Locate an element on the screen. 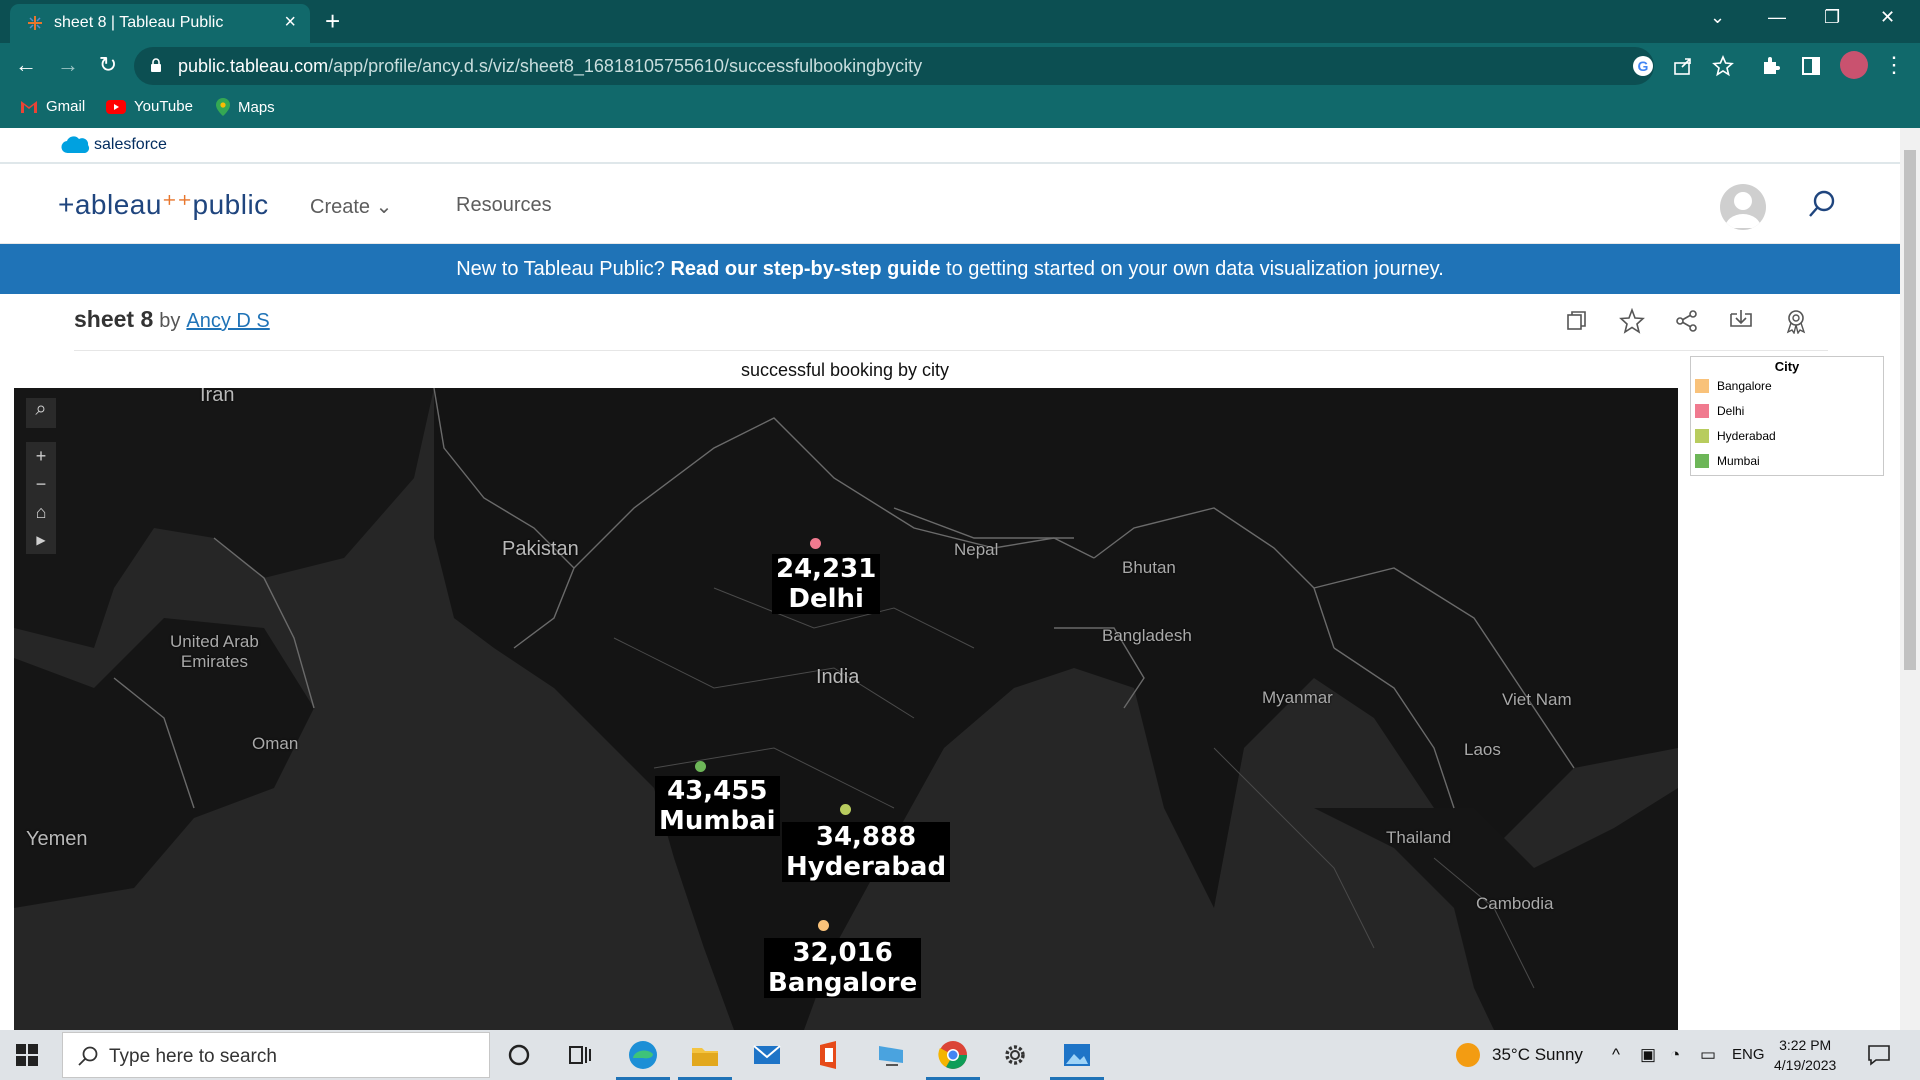  bookmark-maps: Maps is located at coordinates (245, 107).